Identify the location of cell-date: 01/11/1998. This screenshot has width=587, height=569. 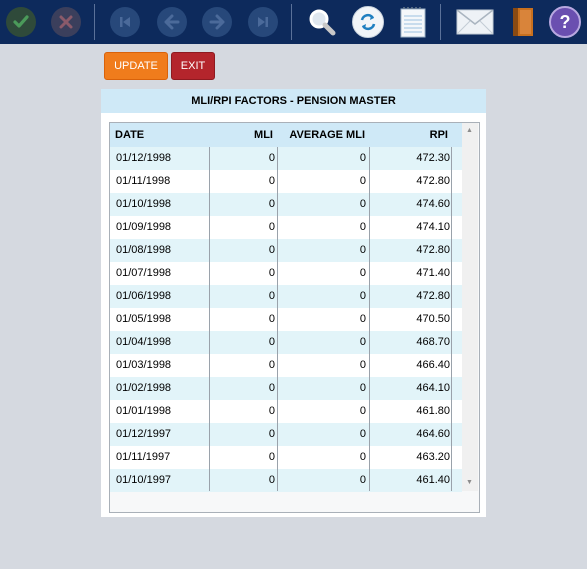
(143, 181).